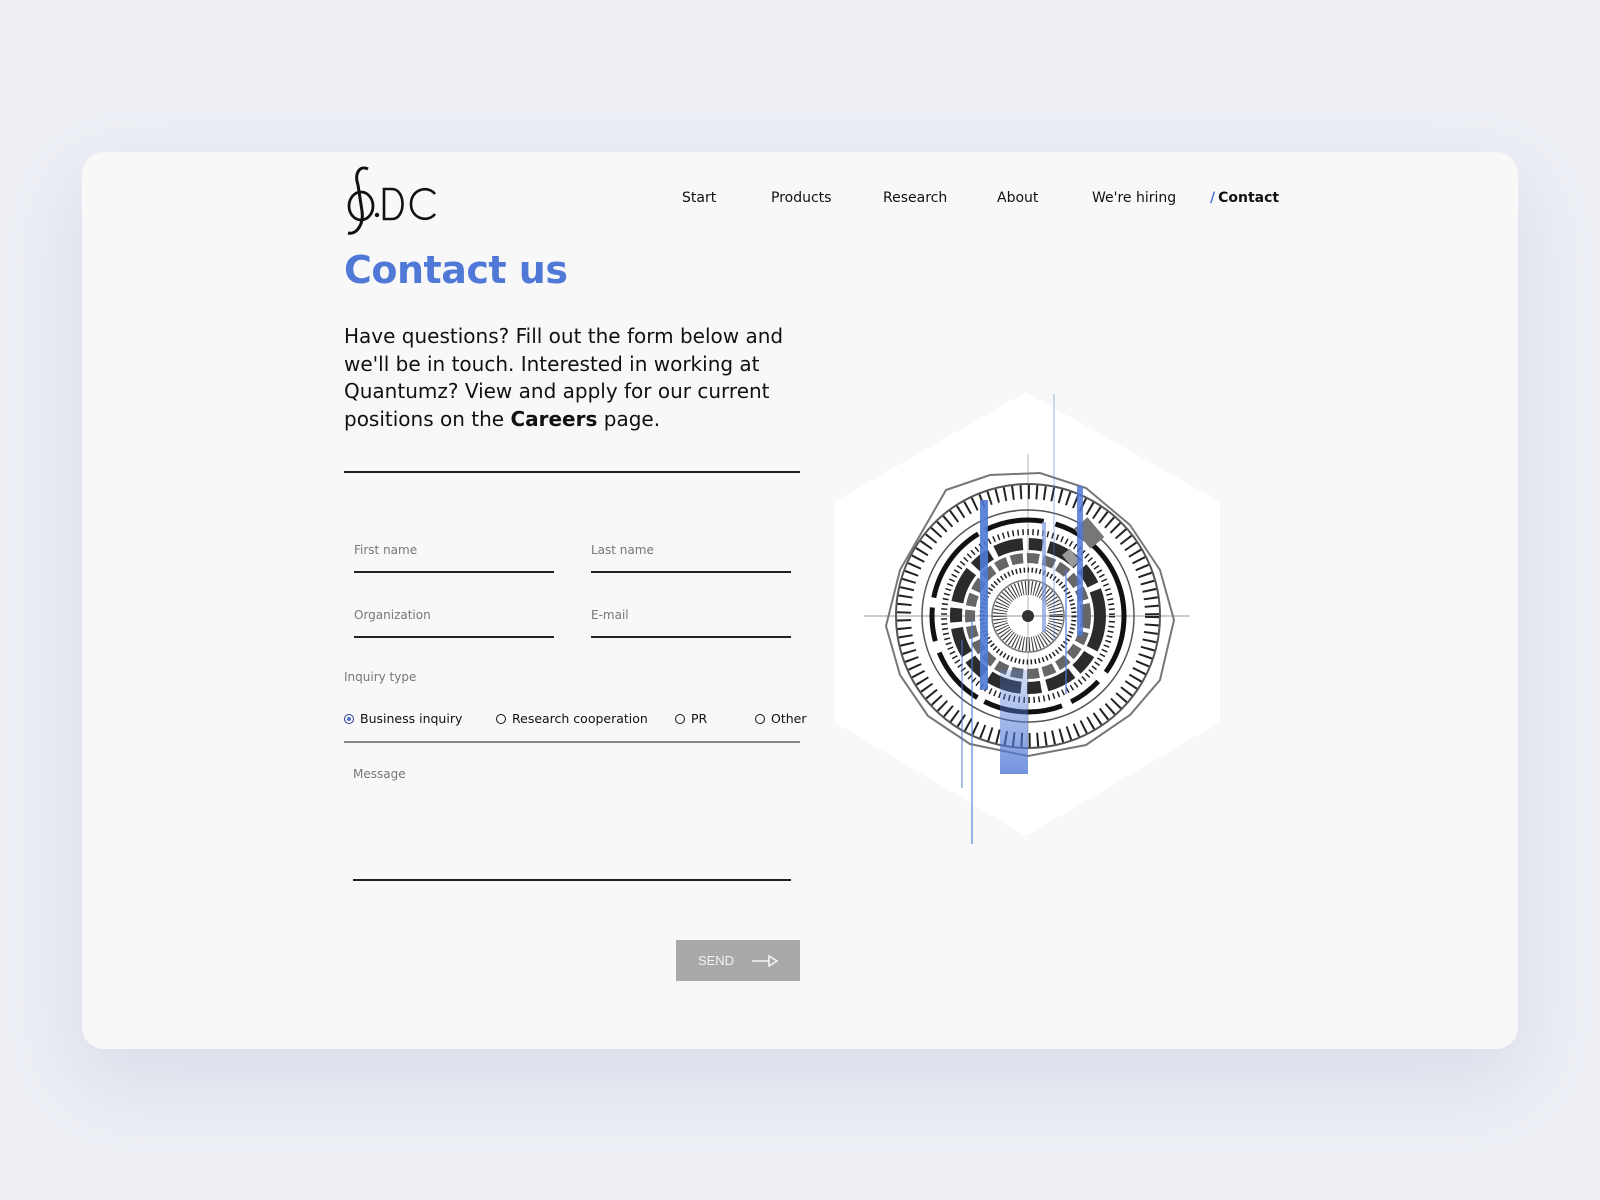 This screenshot has height=1200, width=1600. I want to click on quantum-core-illustration, so click(1030, 620).